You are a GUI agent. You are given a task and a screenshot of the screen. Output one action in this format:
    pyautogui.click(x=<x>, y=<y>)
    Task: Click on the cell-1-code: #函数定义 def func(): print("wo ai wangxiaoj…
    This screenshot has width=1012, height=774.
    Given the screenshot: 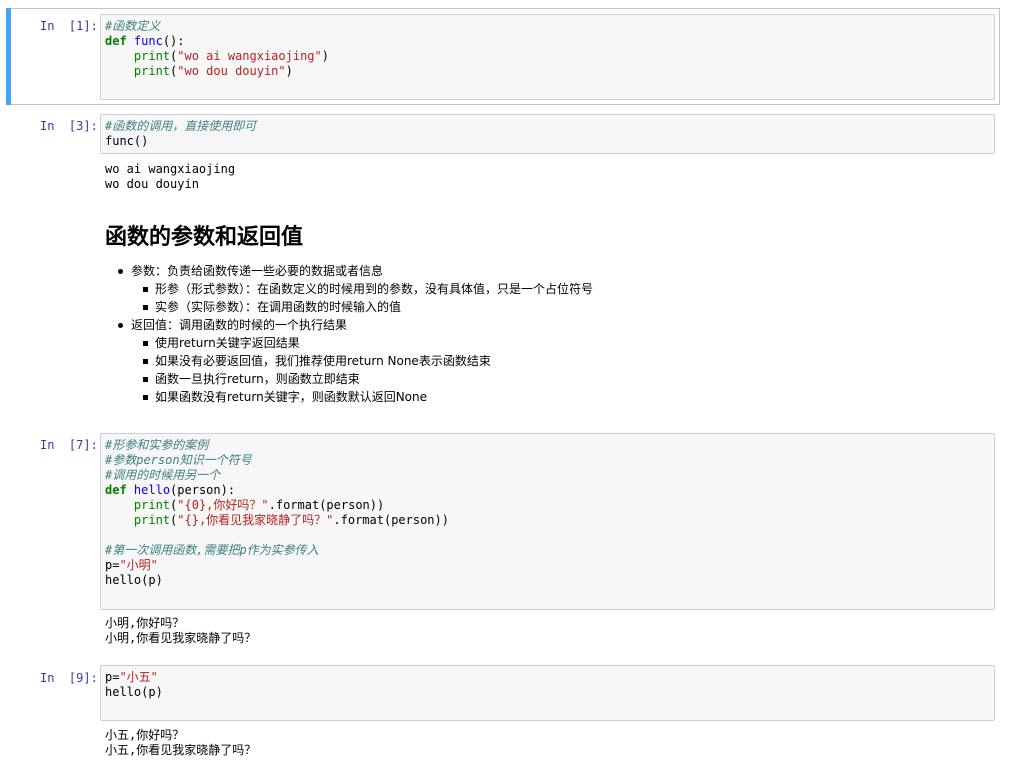 What is the action you would take?
    pyautogui.click(x=547, y=47)
    